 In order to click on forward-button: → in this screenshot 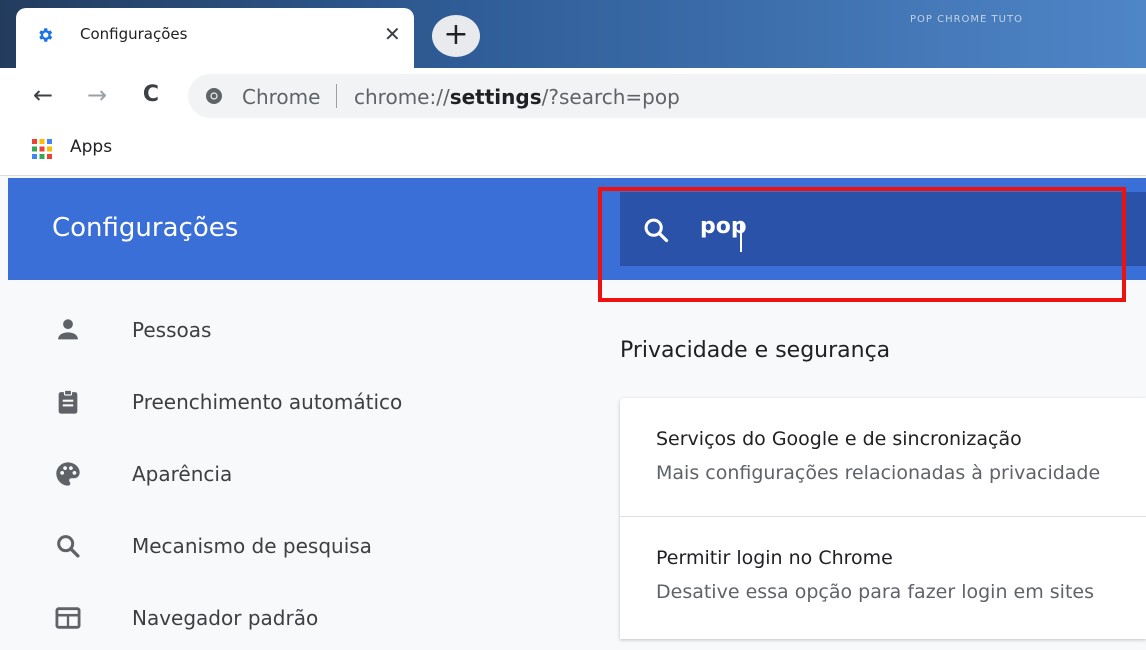, I will do `click(97, 95)`.